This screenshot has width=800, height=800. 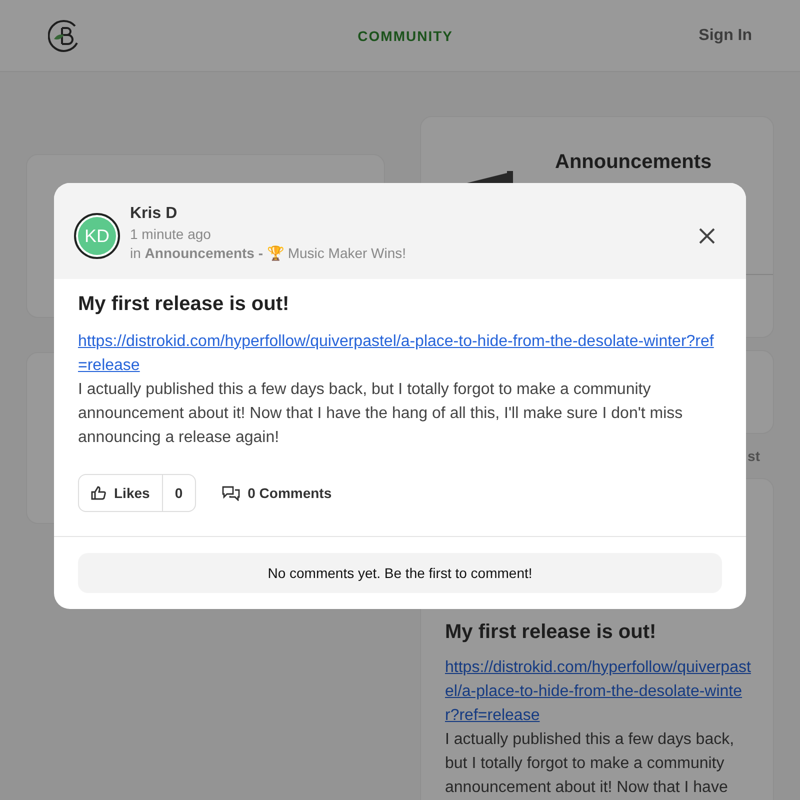 What do you see at coordinates (590, 764) in the screenshot?
I see `post-text: I actually published this a few days back, but I totally forgot to make a community announcement about it! Now that I have` at bounding box center [590, 764].